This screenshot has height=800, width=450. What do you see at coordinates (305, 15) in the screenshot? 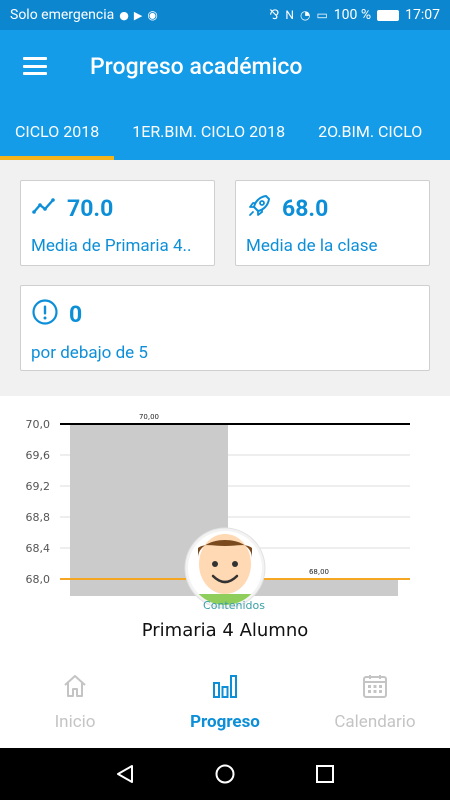
I see `wifi-icon: ◔` at bounding box center [305, 15].